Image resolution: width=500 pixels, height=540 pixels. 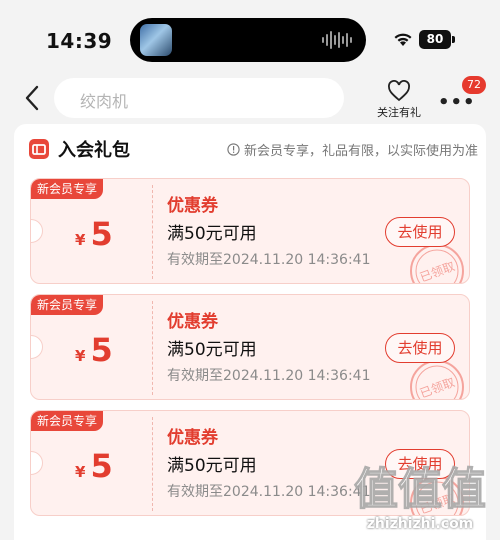 I want to click on watermark-site: zhizhizhi.com, so click(x=420, y=524).